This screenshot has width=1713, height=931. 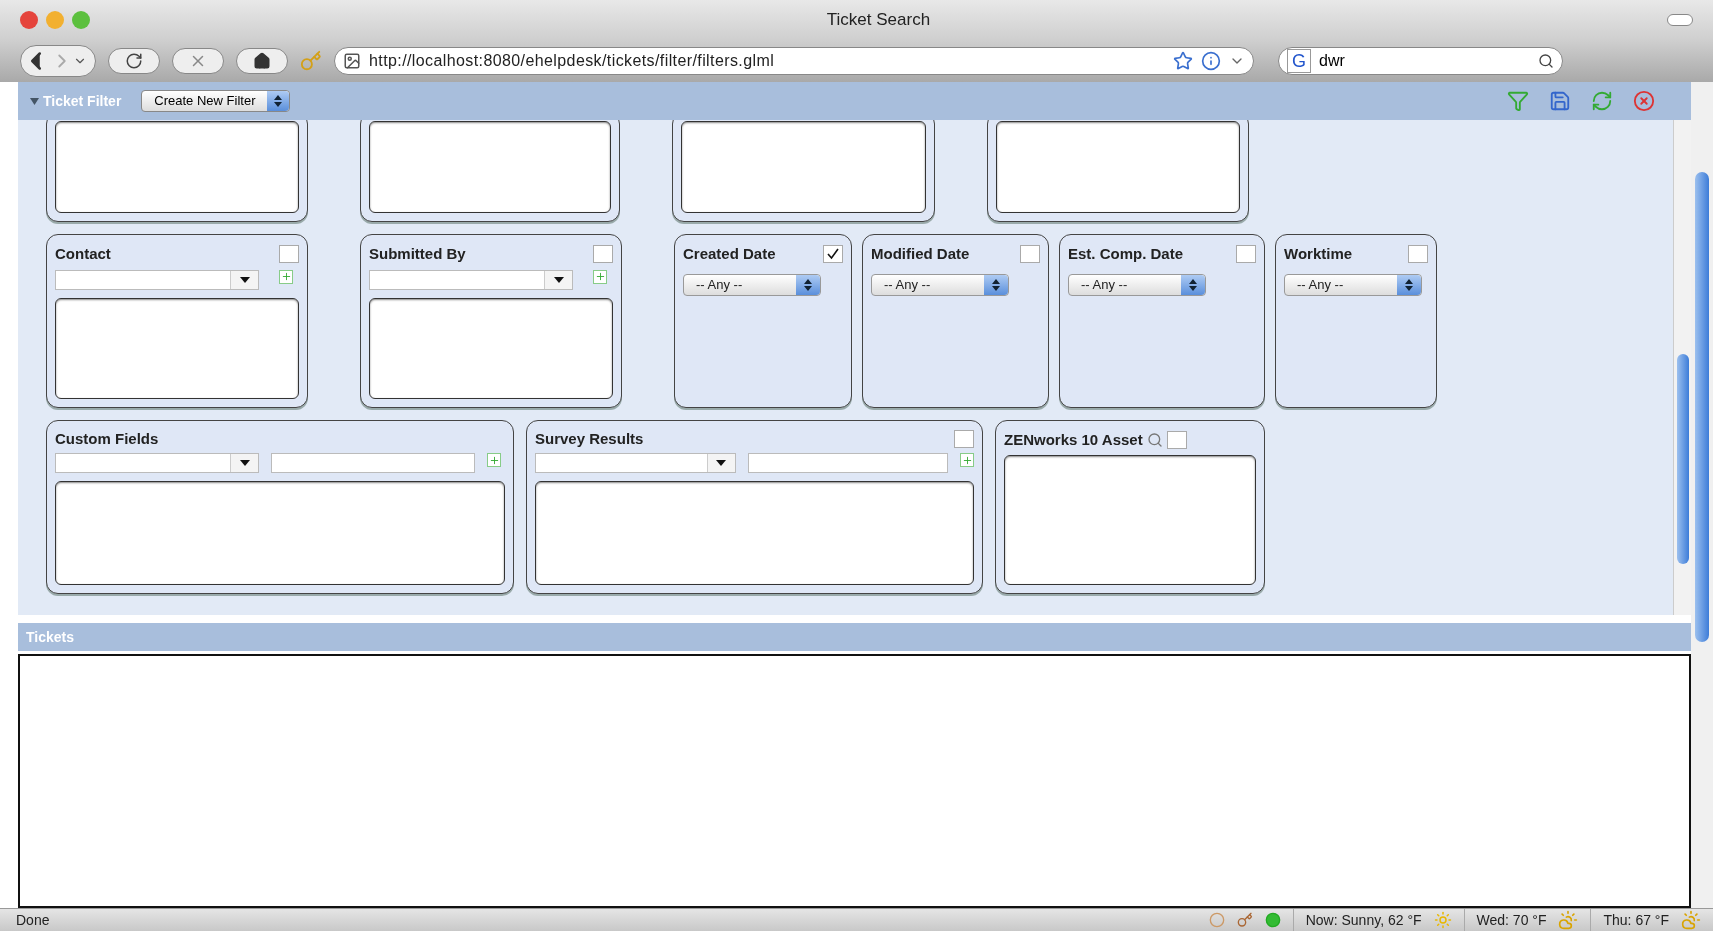 What do you see at coordinates (1272, 920) in the screenshot?
I see `status-dot-icon` at bounding box center [1272, 920].